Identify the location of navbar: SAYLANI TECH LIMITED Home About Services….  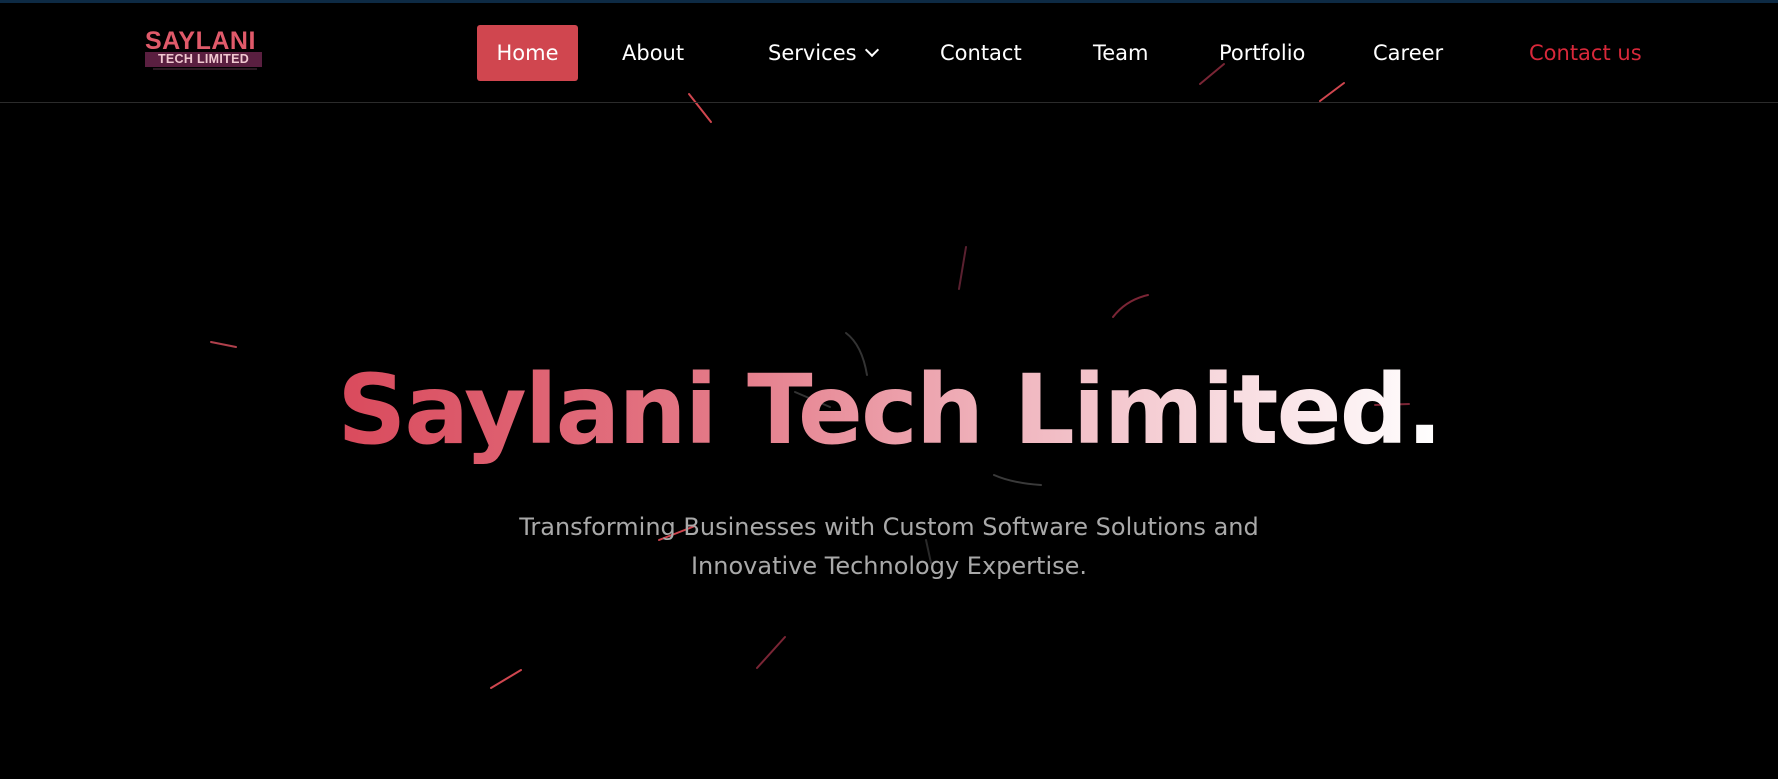
(889, 51).